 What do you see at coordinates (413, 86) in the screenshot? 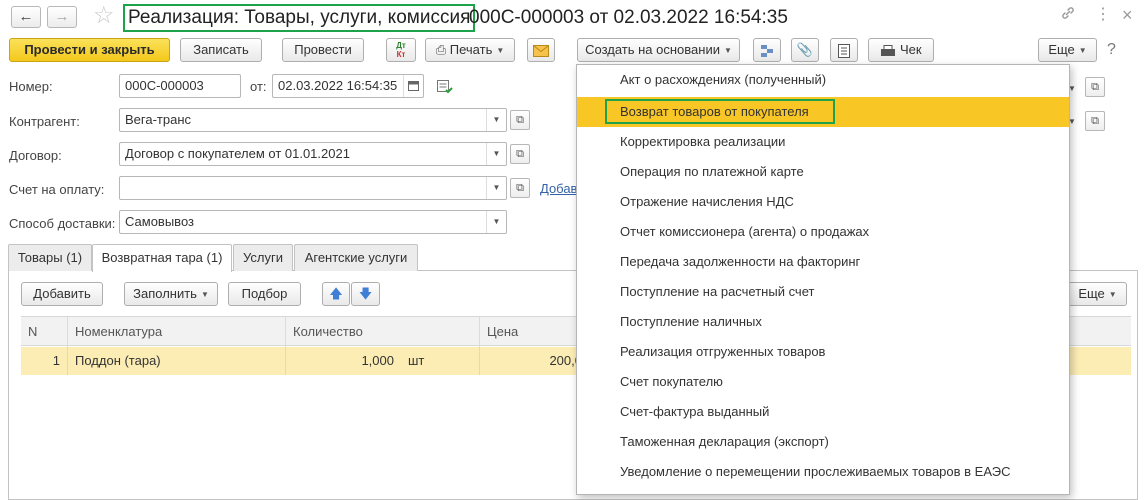
I see `calendar-icon` at bounding box center [413, 86].